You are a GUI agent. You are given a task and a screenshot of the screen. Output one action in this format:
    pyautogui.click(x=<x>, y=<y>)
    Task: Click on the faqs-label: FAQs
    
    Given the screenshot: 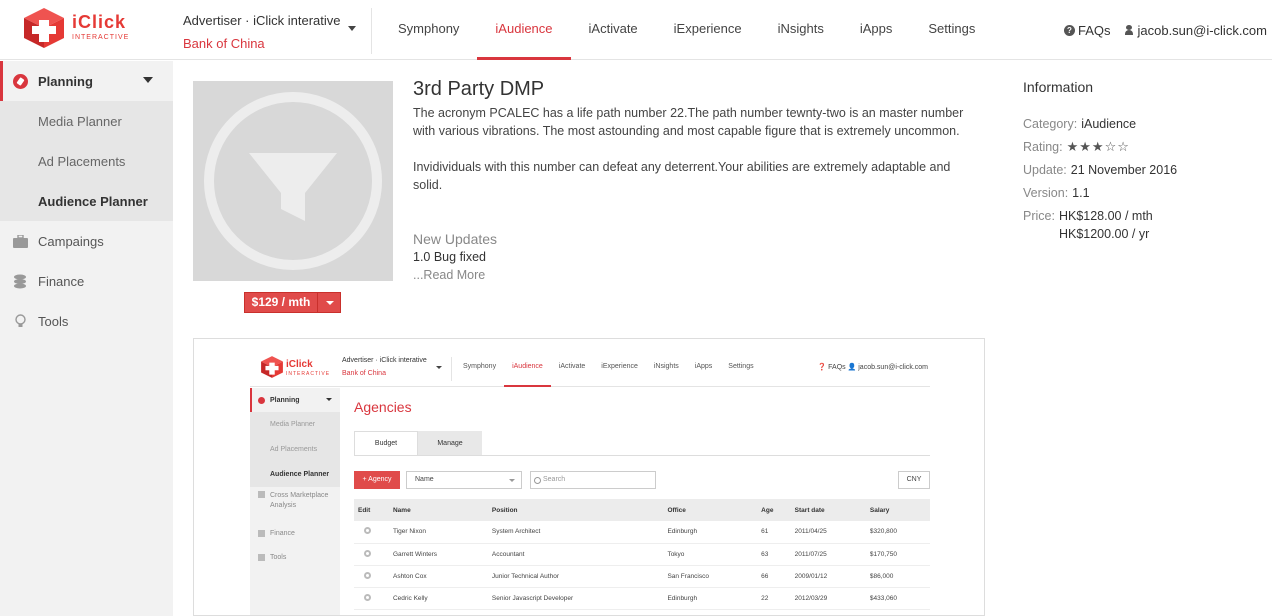 What is the action you would take?
    pyautogui.click(x=1094, y=30)
    